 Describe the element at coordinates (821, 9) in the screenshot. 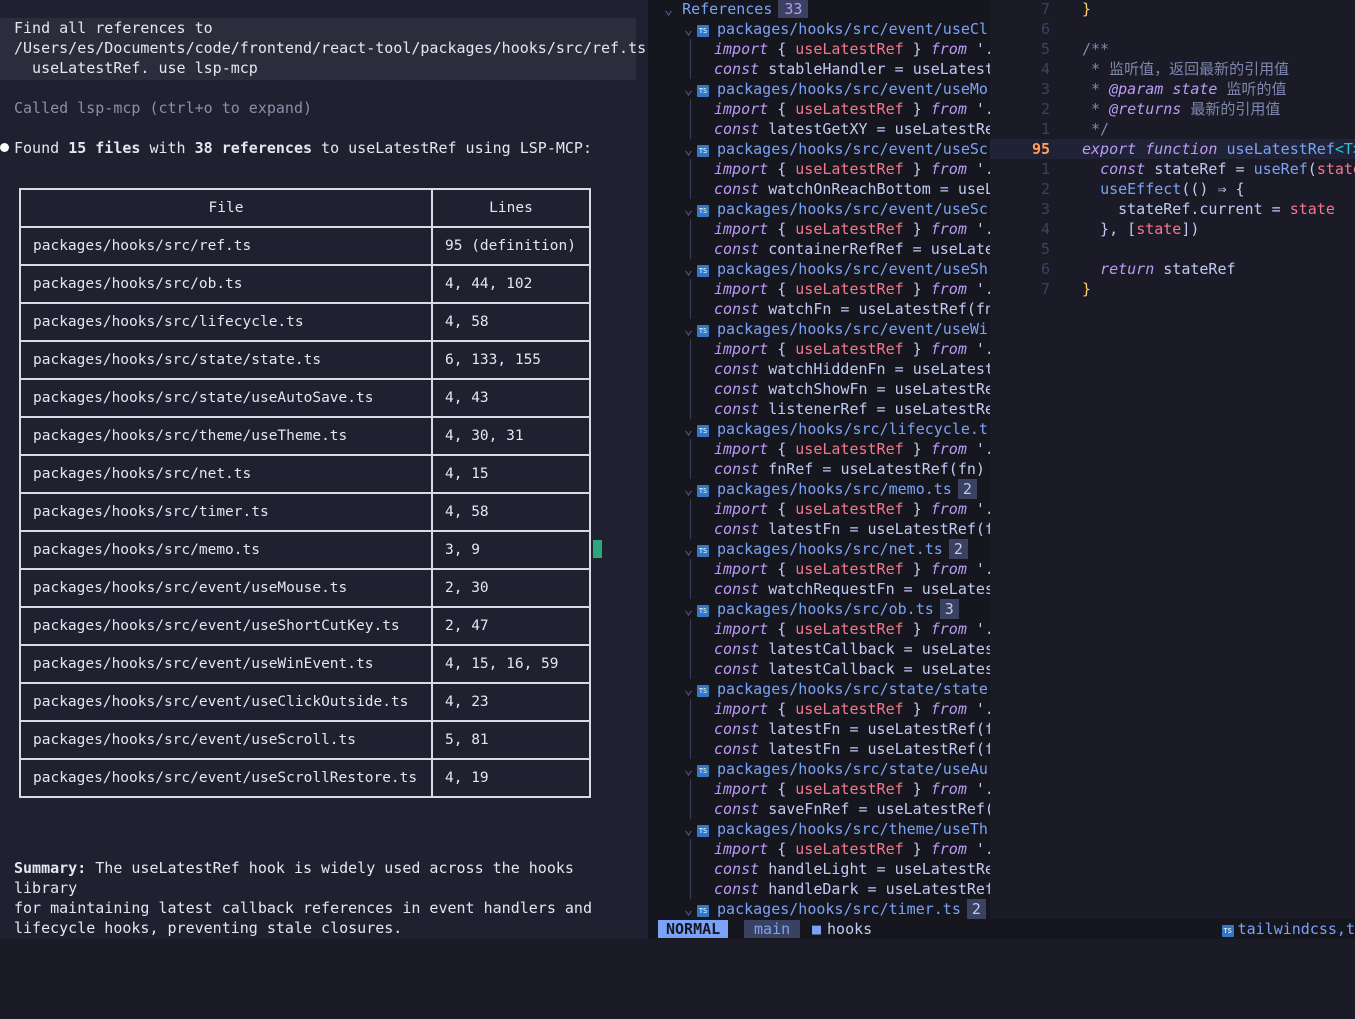

I see `references-header: ⌄ References 33` at that location.